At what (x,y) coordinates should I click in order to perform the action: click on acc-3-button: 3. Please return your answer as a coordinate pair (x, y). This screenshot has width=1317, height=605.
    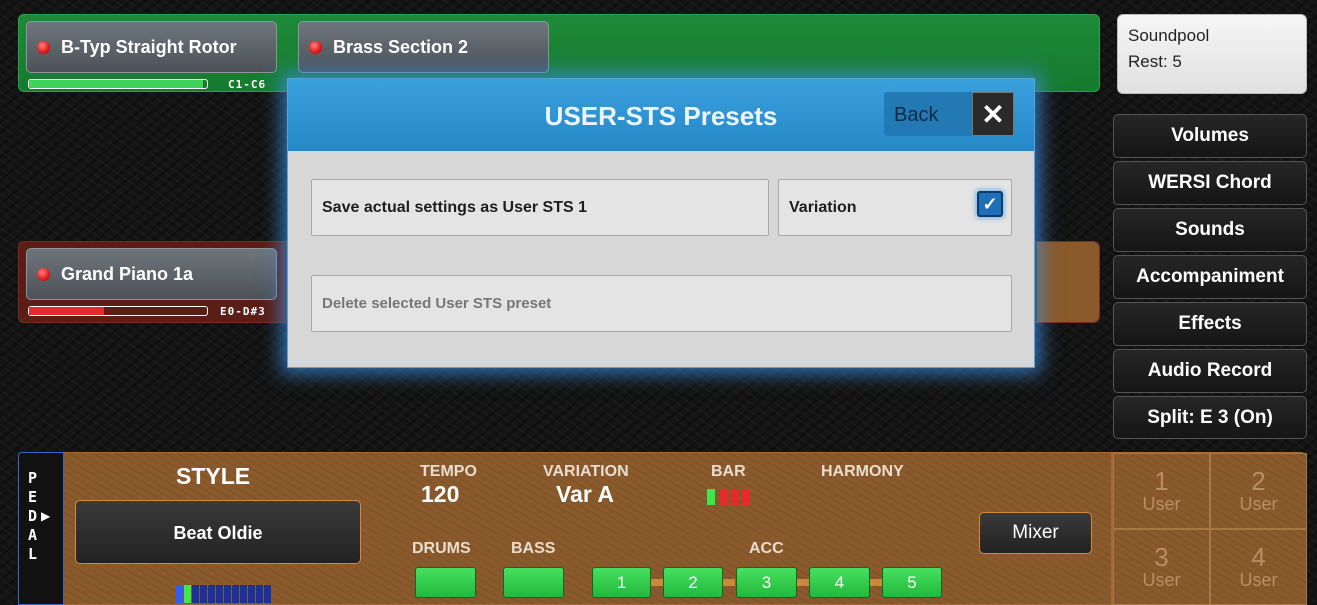
    Looking at the image, I should click on (766, 582).